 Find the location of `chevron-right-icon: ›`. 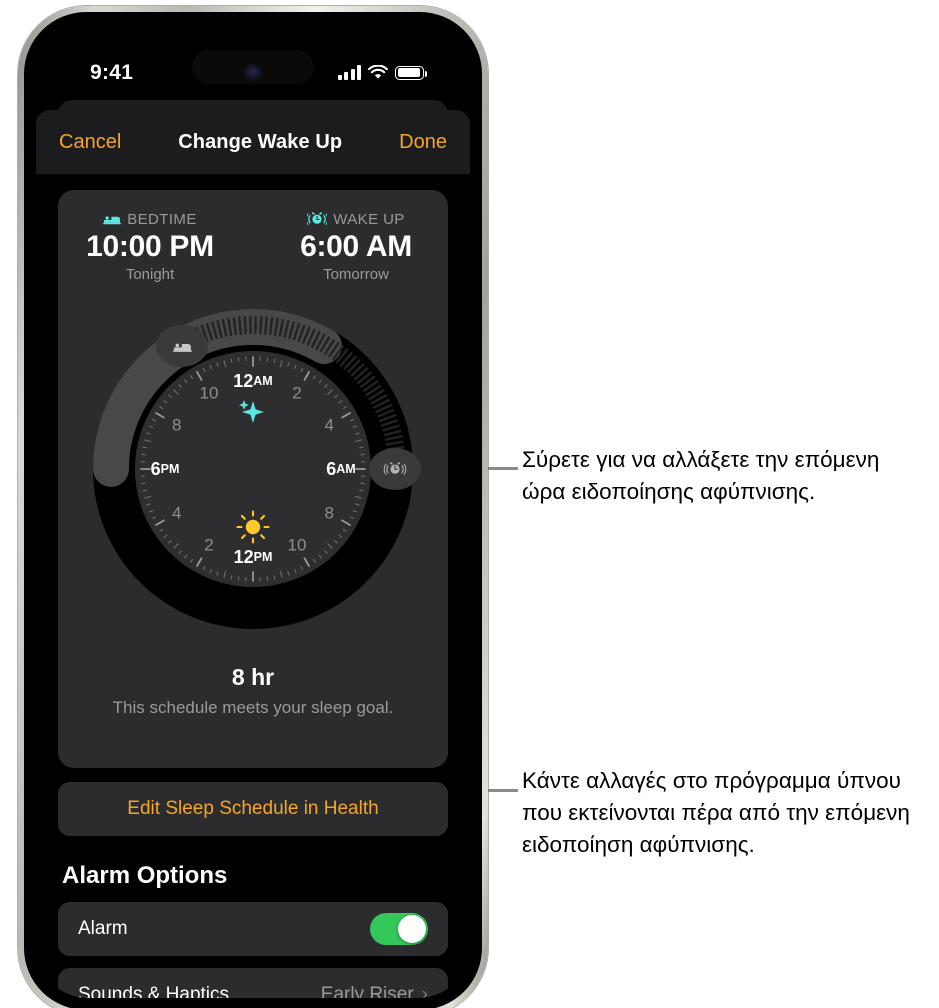

chevron-right-icon: › is located at coordinates (424, 991).